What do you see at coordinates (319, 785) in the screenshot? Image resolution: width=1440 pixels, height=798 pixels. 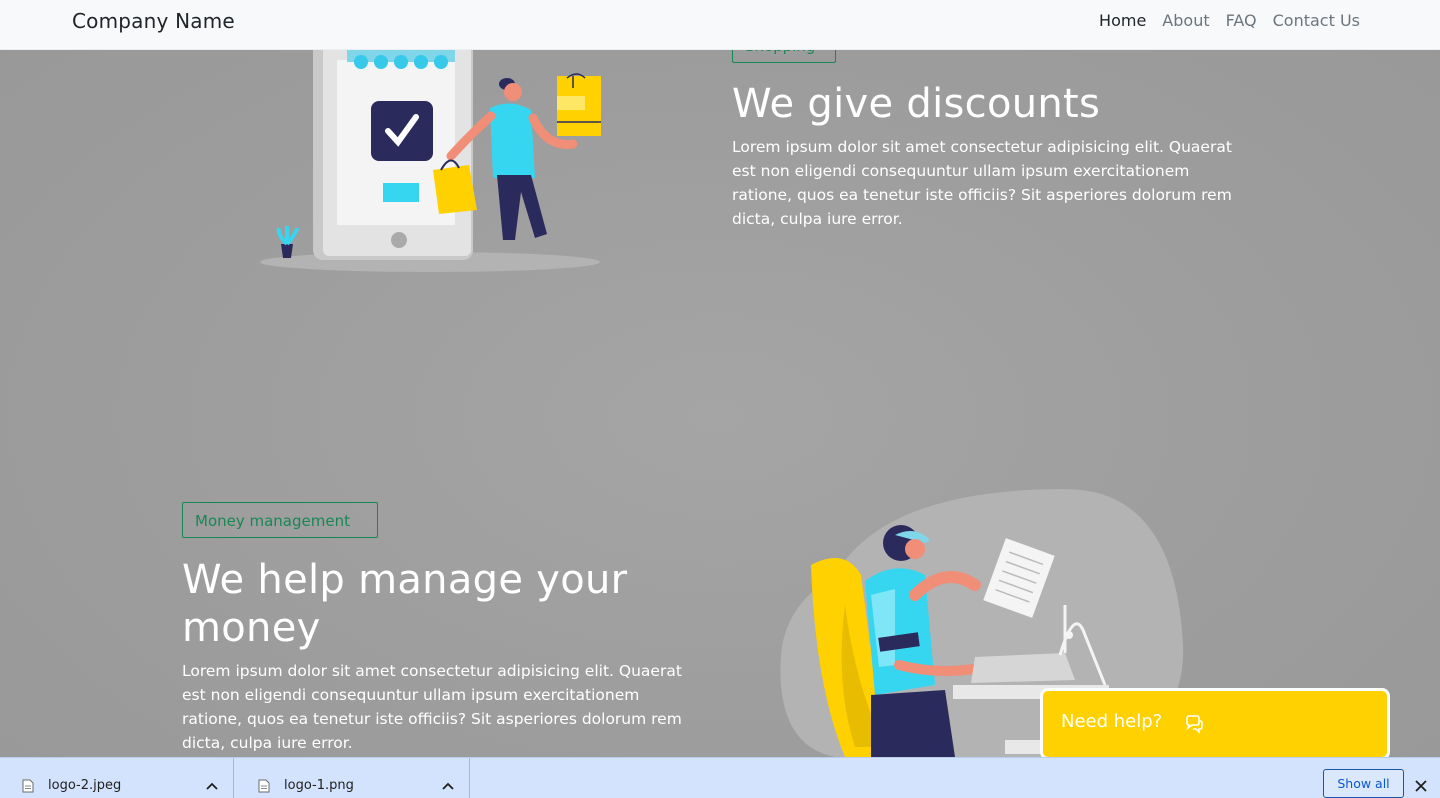 I see `download-filename: logo-1.png` at bounding box center [319, 785].